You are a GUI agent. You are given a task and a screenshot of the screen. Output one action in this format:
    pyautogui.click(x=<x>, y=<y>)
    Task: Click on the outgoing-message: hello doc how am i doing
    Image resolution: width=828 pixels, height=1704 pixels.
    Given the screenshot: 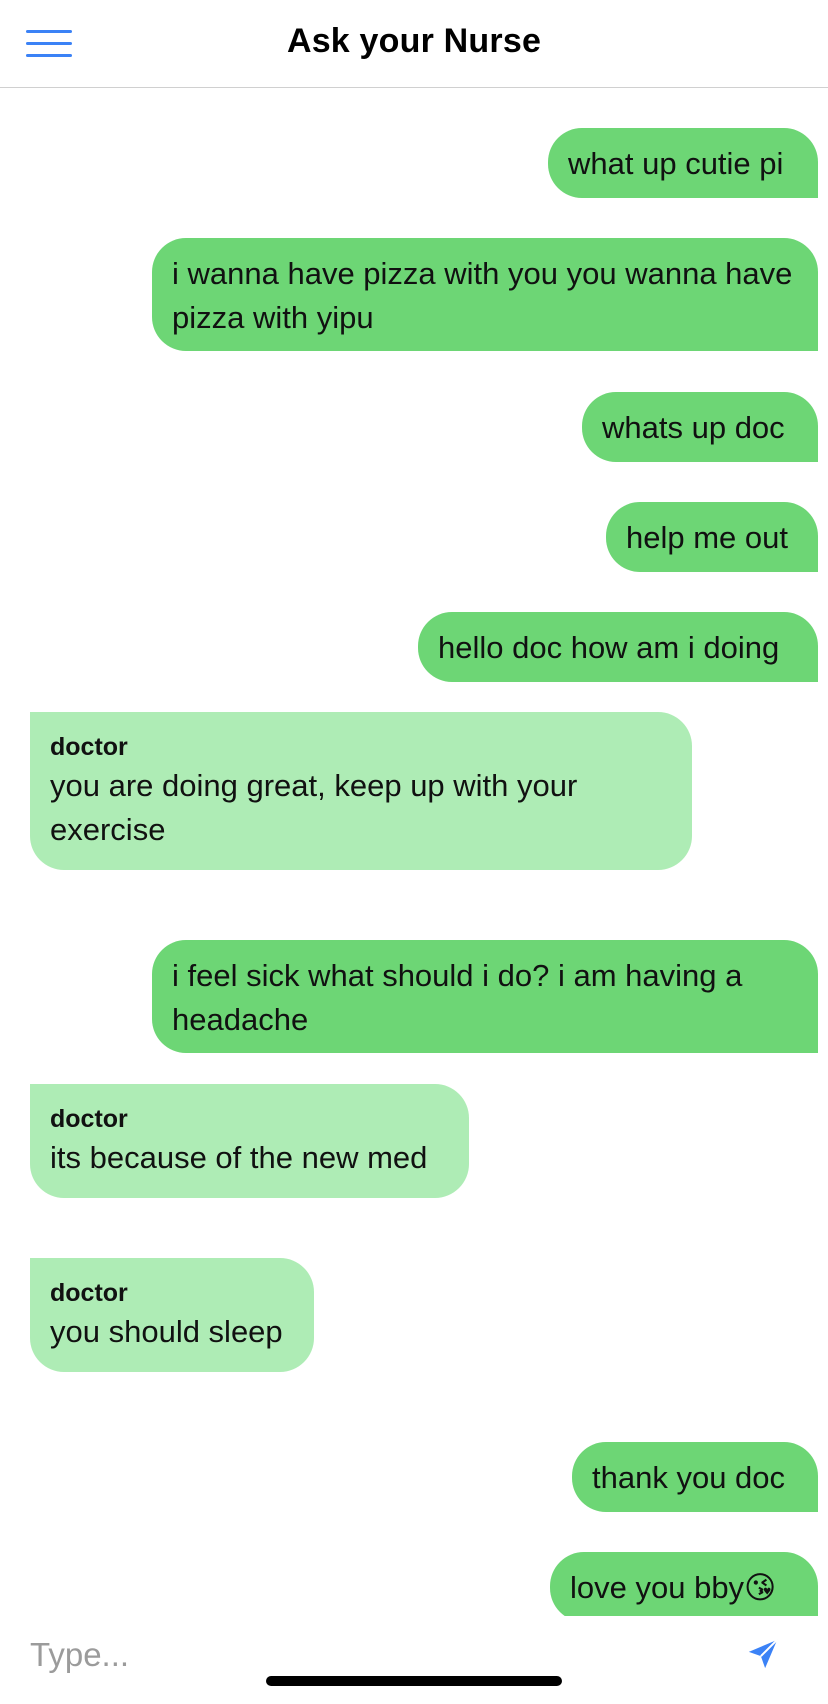 What is the action you would take?
    pyautogui.click(x=618, y=647)
    